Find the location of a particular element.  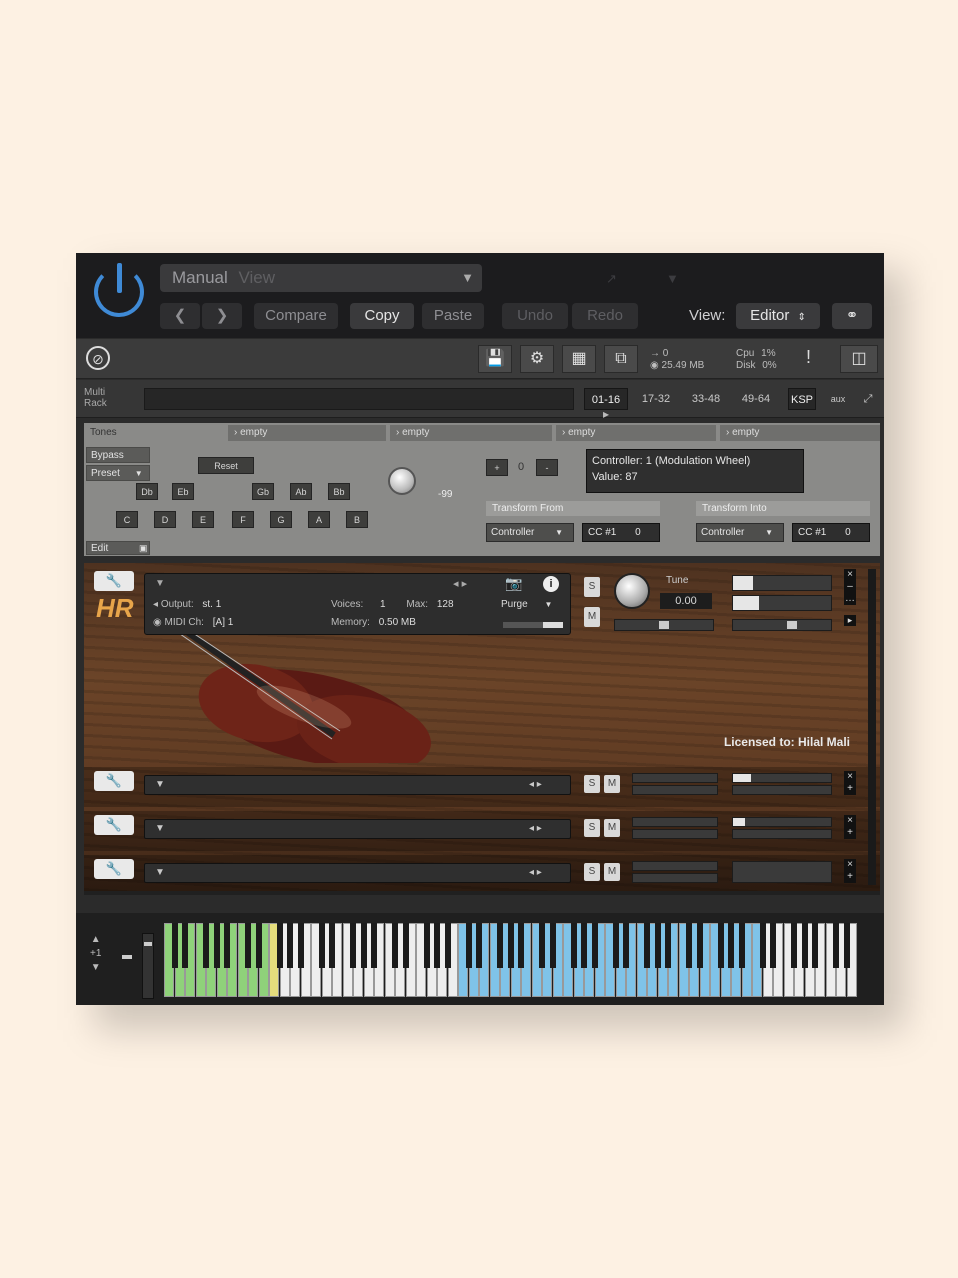

octave-minus-button: - is located at coordinates (547, 467).